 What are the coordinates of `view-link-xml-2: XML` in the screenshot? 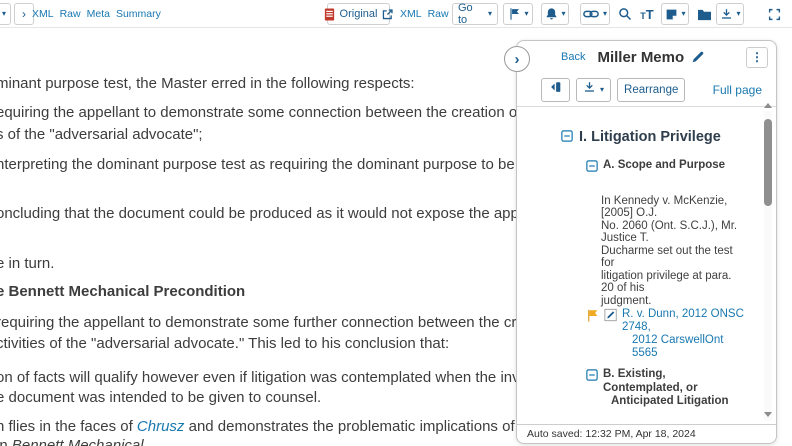 It's located at (411, 14).